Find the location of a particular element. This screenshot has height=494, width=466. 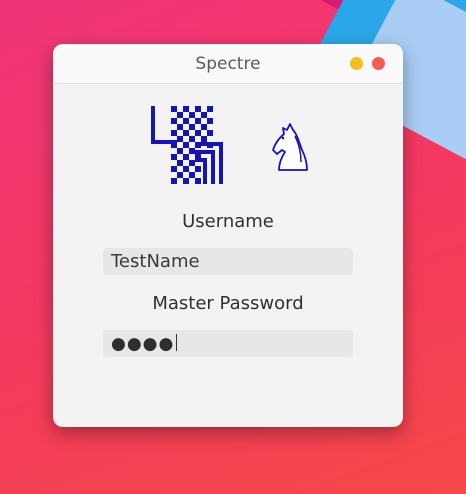

close-button is located at coordinates (378, 63).